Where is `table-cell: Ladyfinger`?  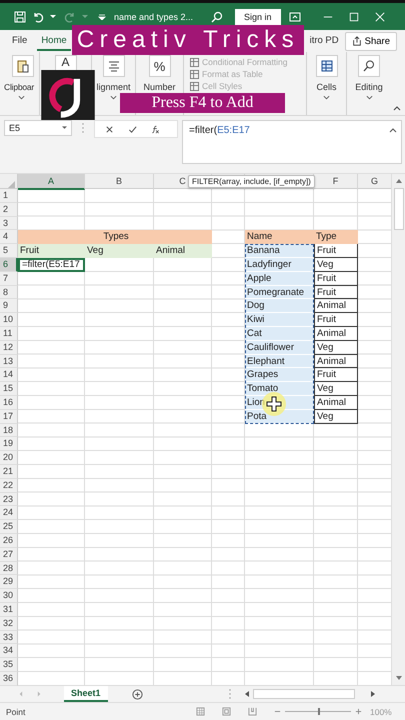
table-cell: Ladyfinger is located at coordinates (279, 265).